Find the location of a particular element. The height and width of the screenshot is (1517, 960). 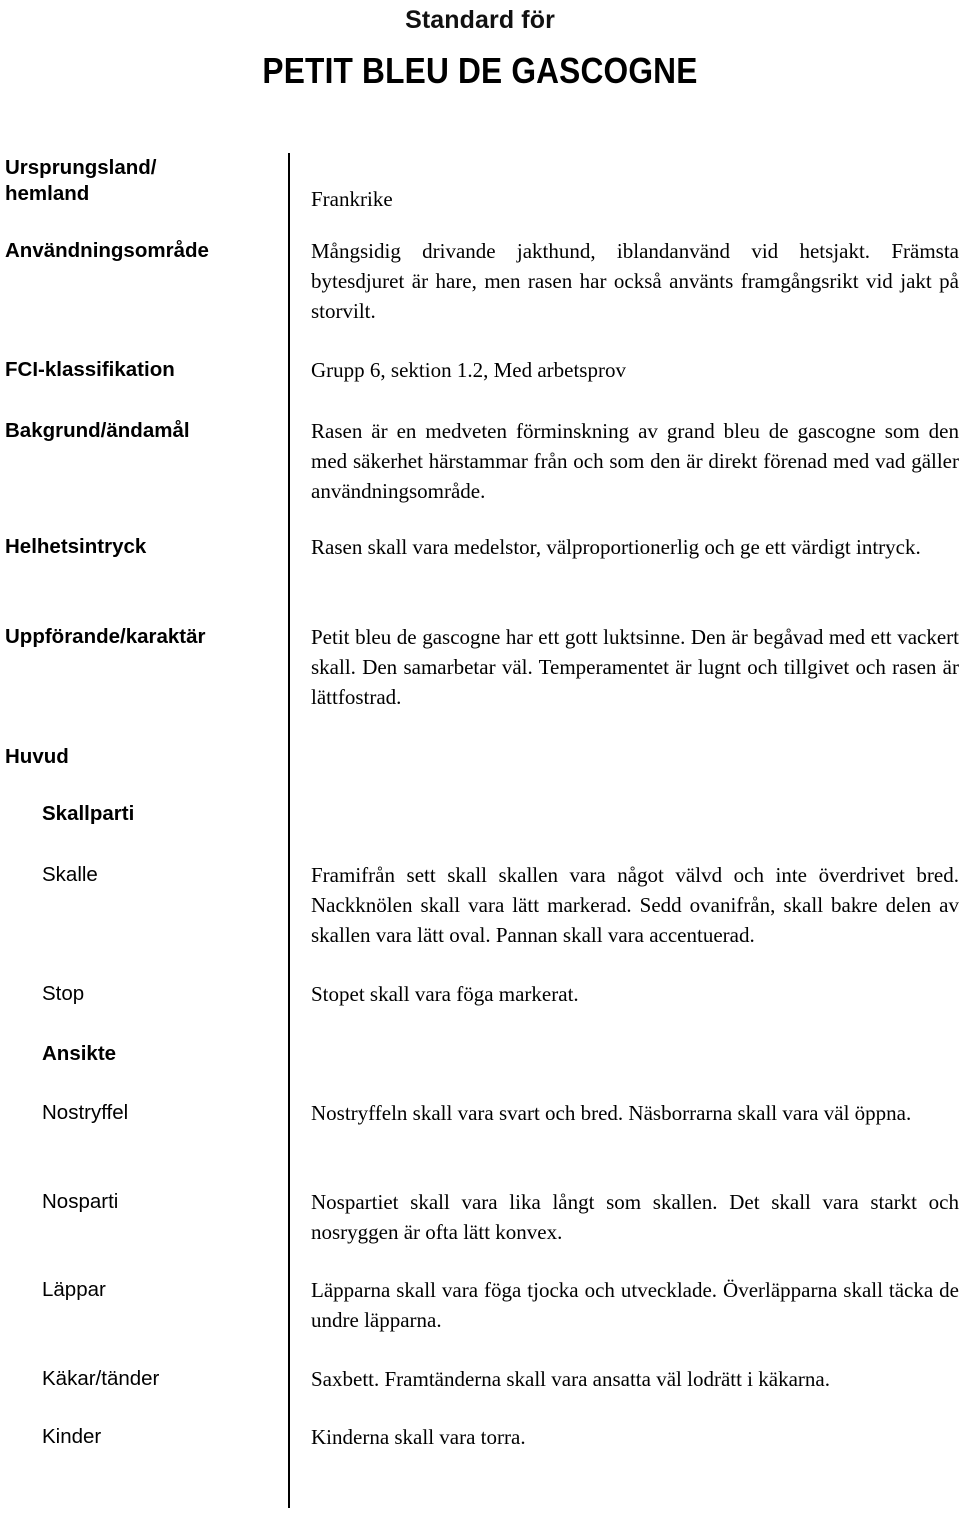

standard-prefix-heading: Standard för is located at coordinates (480, 20).